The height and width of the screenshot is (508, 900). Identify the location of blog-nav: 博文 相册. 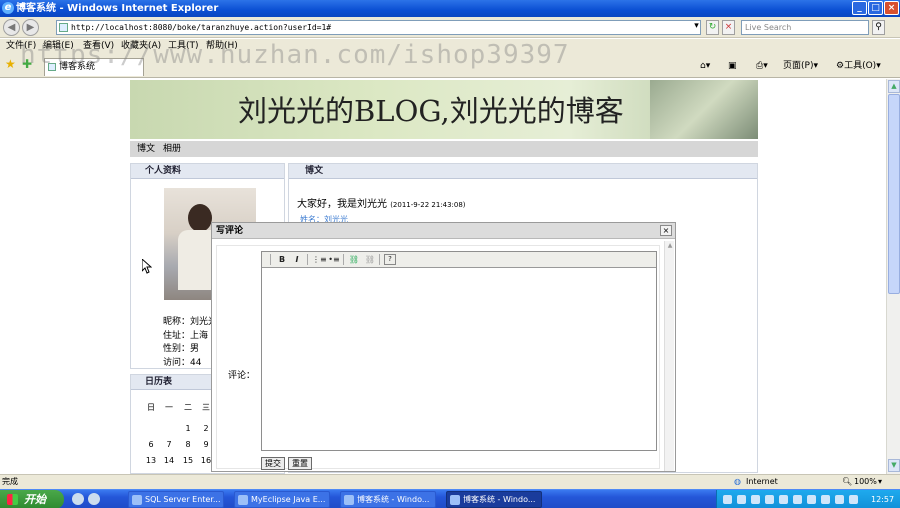
(444, 149).